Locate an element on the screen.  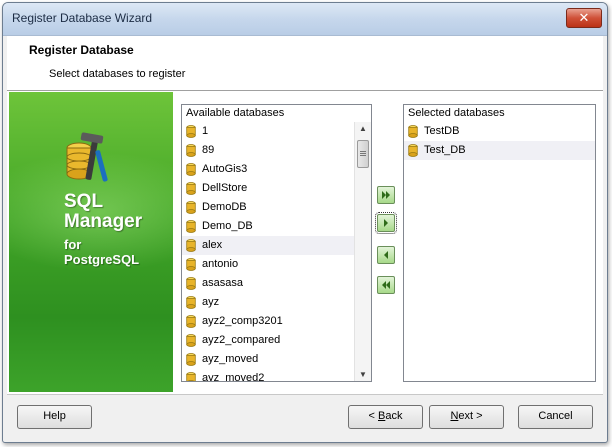
chevron-right-icon is located at coordinates (386, 223).